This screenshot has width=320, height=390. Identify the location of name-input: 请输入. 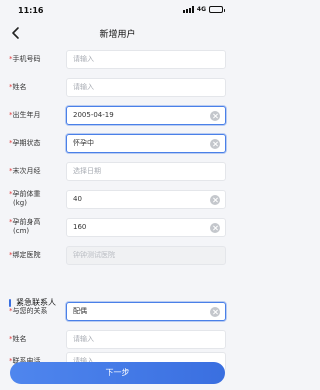
(146, 87).